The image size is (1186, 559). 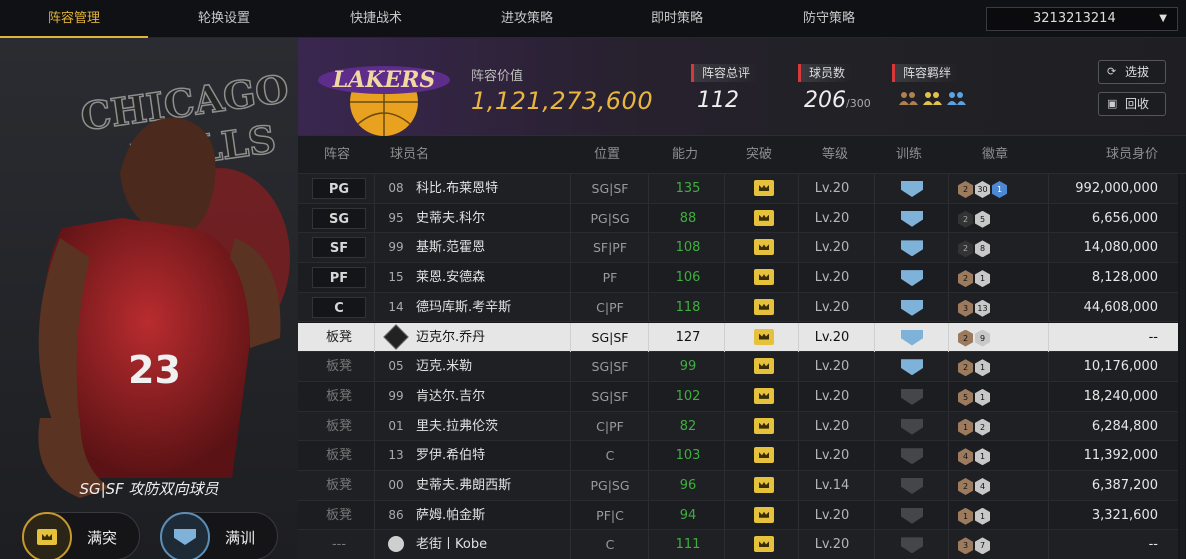 What do you see at coordinates (1000, 218) in the screenshot?
I see `badges-cell: 25` at bounding box center [1000, 218].